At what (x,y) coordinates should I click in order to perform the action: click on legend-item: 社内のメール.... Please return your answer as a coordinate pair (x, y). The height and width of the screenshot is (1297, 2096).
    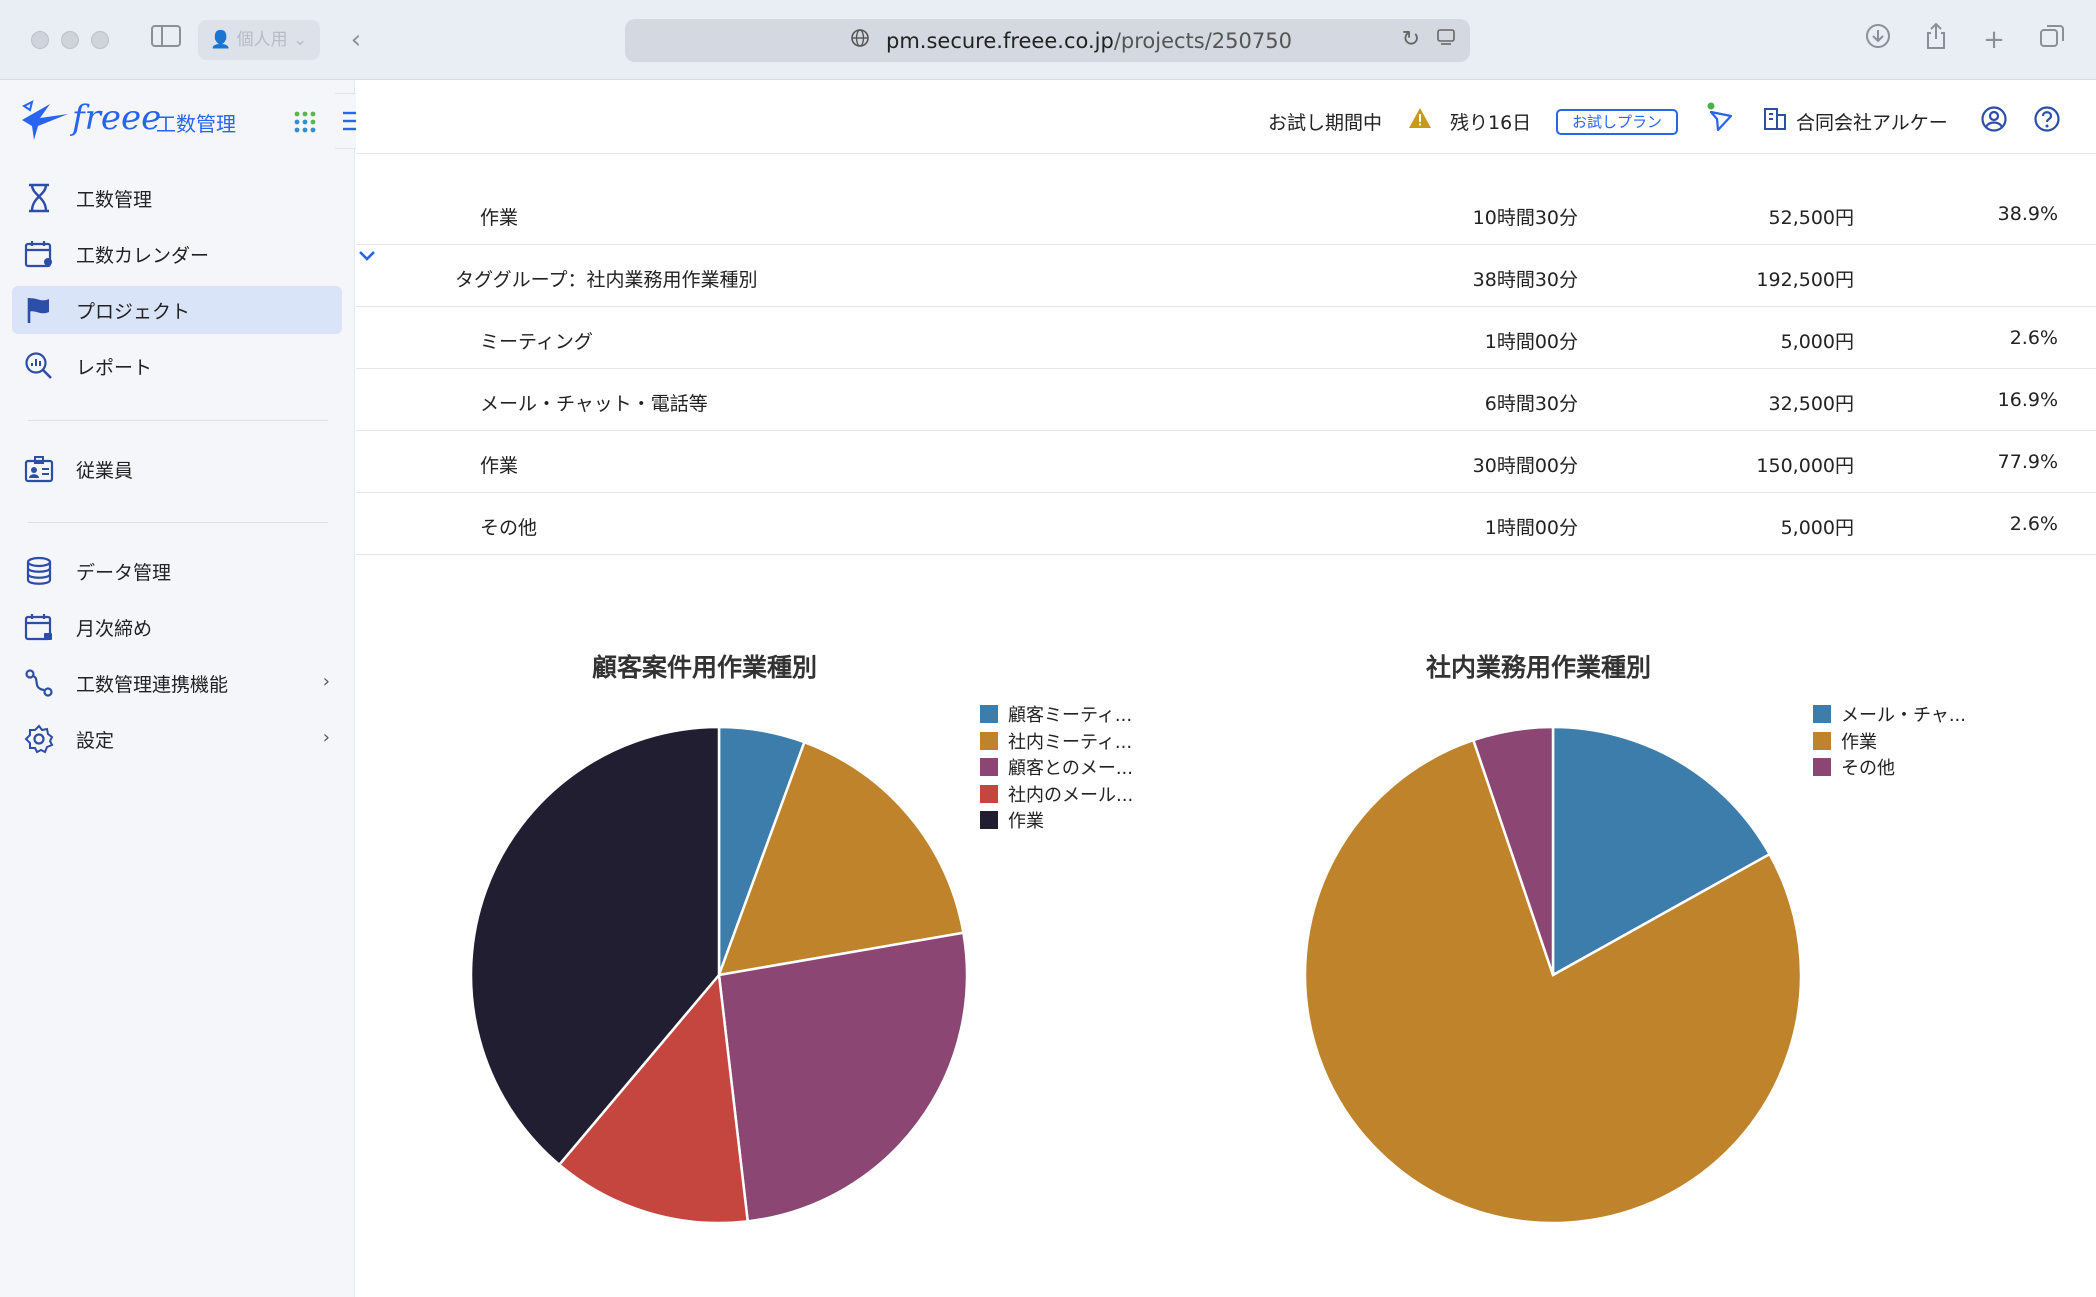
    Looking at the image, I should click on (1056, 794).